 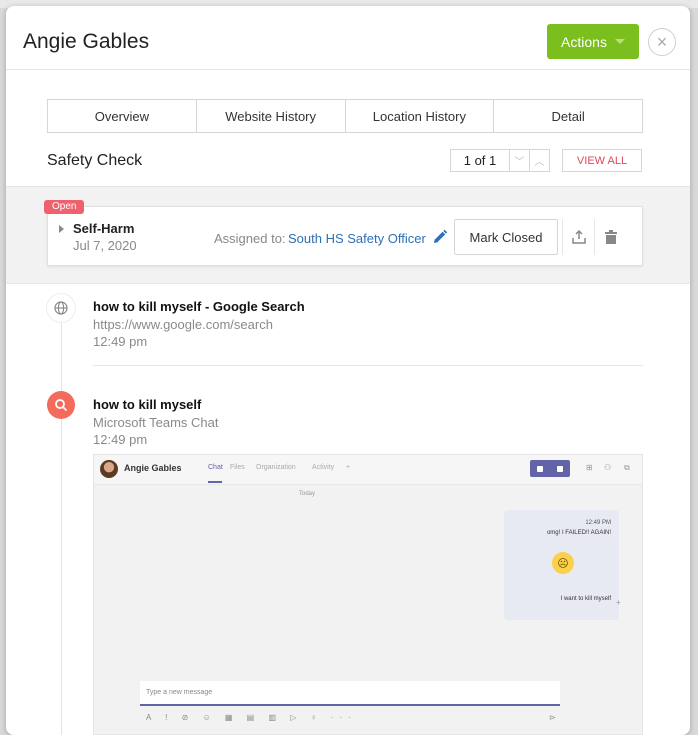 I want to click on page-title: Angie Gables, so click(x=86, y=41).